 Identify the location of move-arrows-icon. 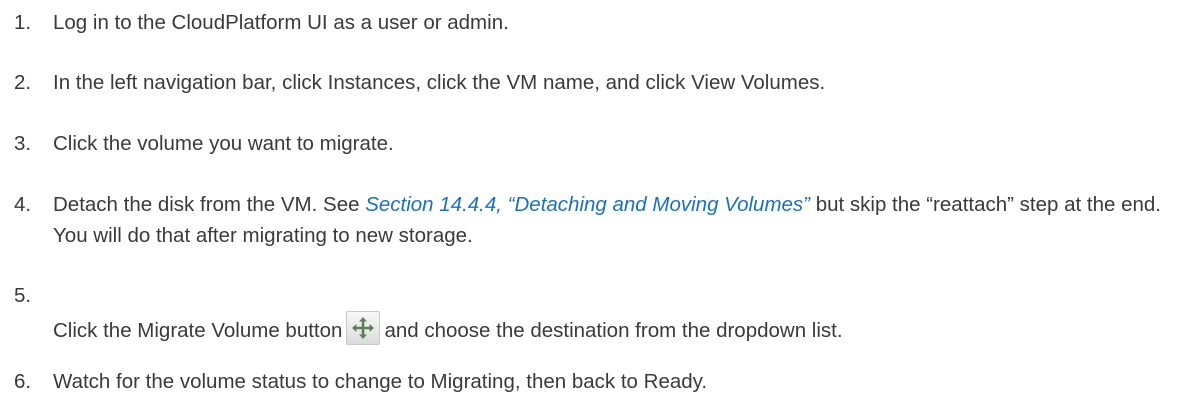
(363, 328).